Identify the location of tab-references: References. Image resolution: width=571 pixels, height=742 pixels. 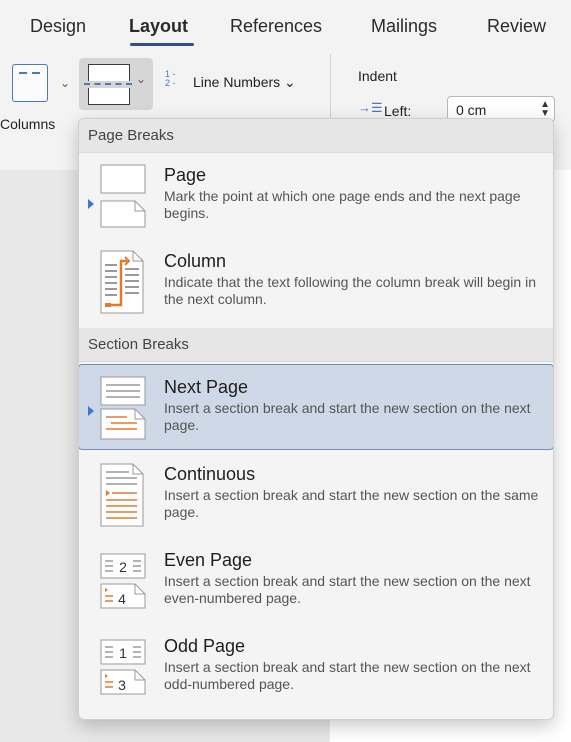
(276, 26).